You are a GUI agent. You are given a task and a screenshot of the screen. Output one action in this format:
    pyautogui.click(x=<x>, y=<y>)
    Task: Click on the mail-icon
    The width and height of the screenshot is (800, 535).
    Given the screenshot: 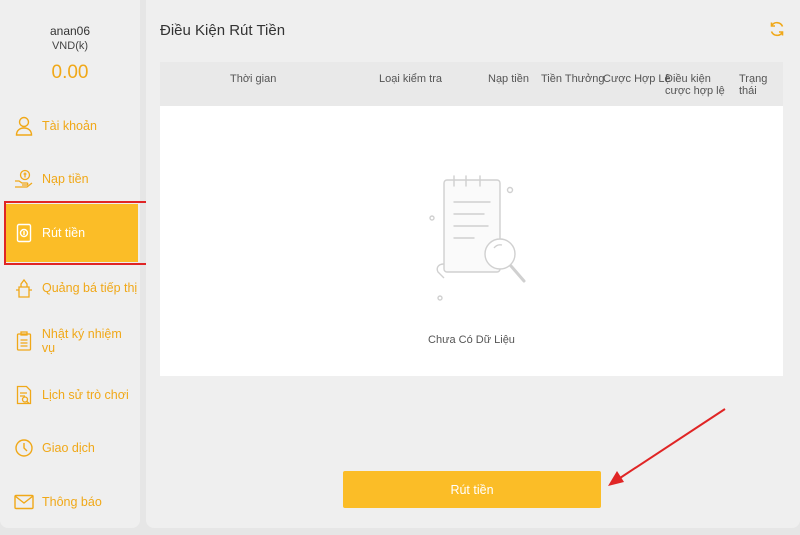 What is the action you would take?
    pyautogui.click(x=24, y=502)
    